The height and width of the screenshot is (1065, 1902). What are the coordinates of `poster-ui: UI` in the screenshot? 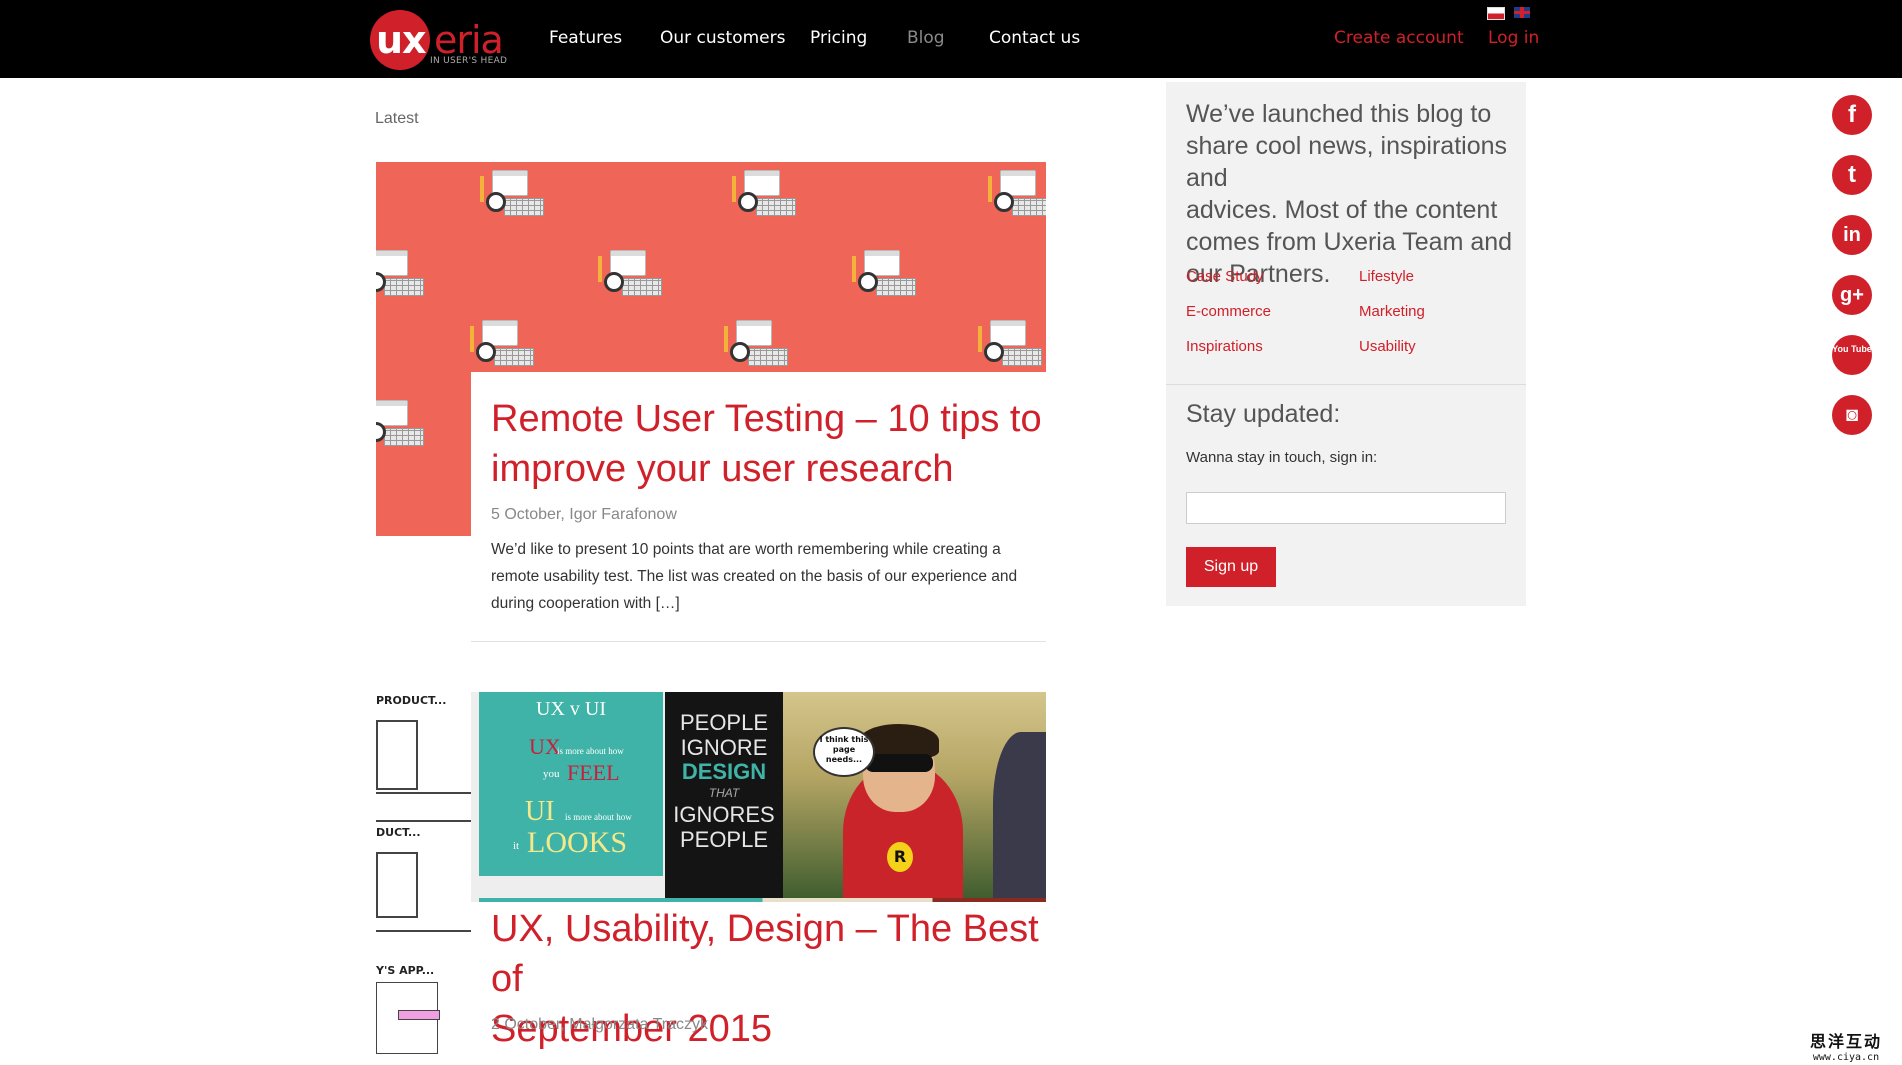 It's located at (540, 811).